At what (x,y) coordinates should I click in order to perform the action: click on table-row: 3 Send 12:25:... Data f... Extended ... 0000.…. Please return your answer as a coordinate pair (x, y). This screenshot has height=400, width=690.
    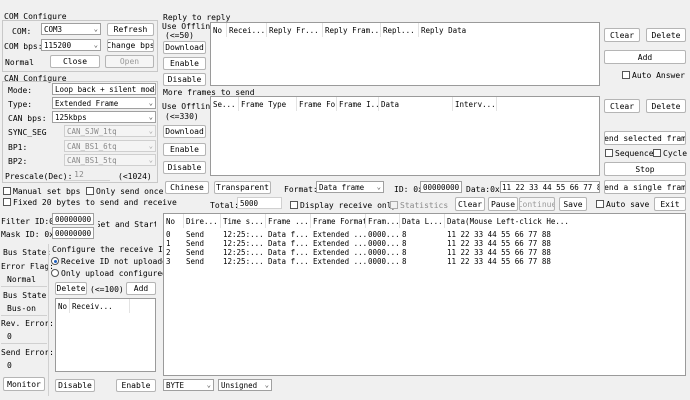
    Looking at the image, I should click on (424, 261).